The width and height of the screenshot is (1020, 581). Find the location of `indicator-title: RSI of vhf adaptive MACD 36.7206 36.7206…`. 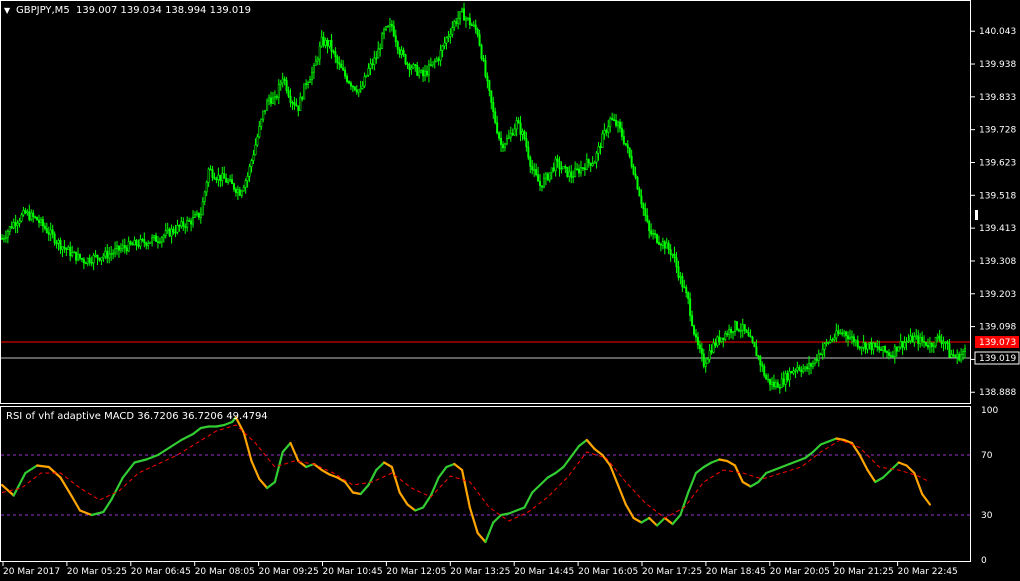

indicator-title: RSI of vhf adaptive MACD 36.7206 36.7206… is located at coordinates (137, 416).